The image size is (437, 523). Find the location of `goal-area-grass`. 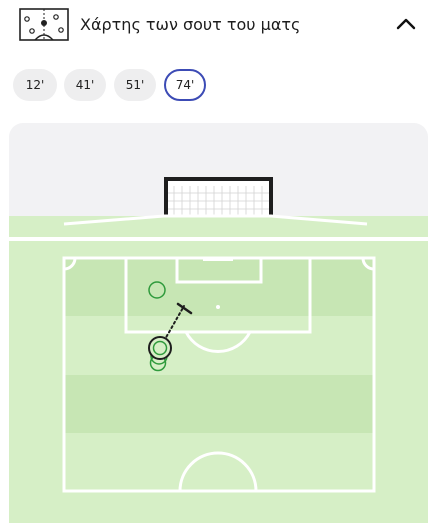

goal-area-grass is located at coordinates (218, 227).